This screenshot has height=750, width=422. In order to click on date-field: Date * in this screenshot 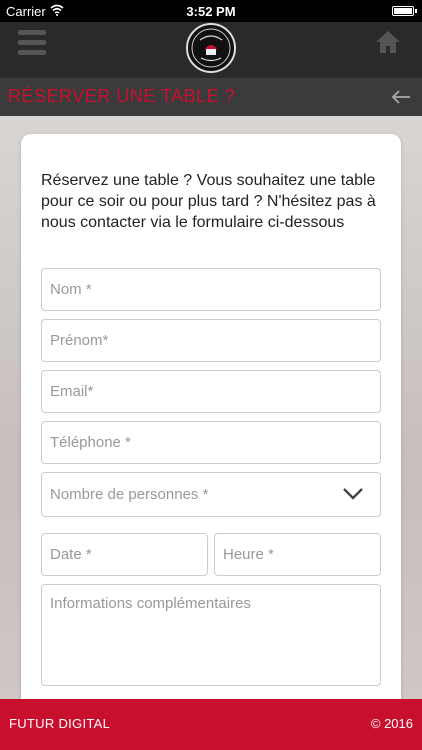, I will do `click(124, 554)`.